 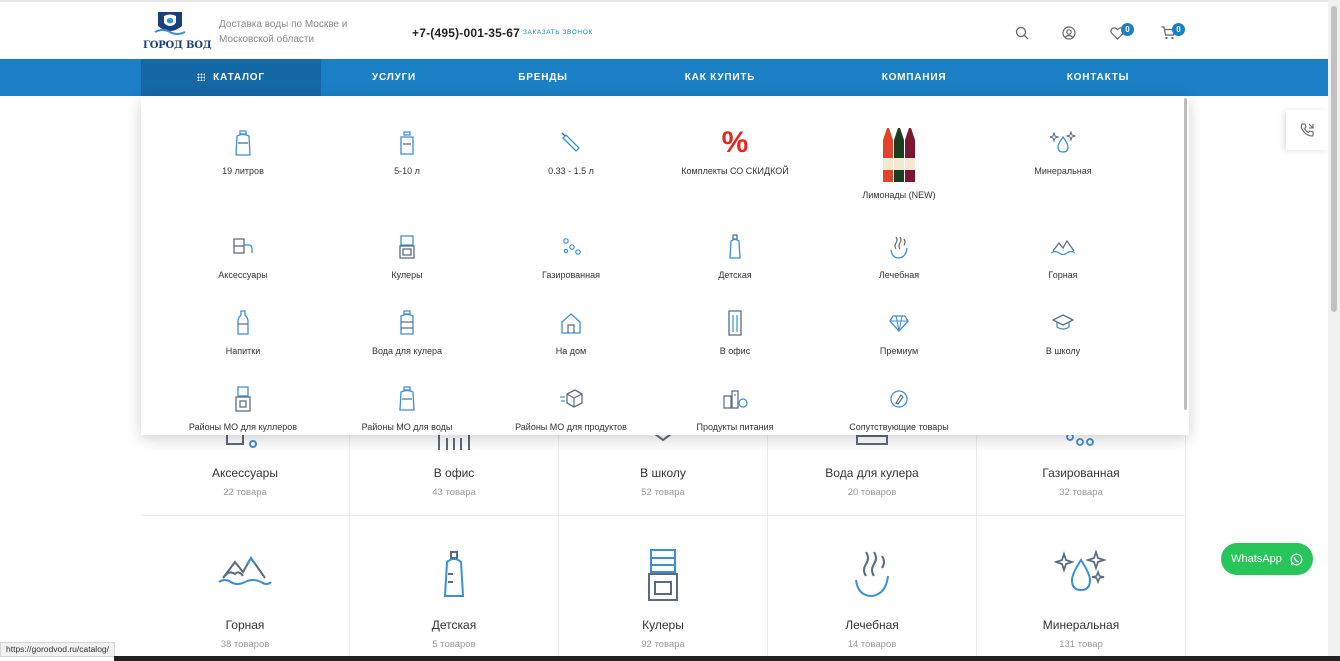 I want to click on nav-item-label: КАТАЛОГ, so click(x=239, y=77).